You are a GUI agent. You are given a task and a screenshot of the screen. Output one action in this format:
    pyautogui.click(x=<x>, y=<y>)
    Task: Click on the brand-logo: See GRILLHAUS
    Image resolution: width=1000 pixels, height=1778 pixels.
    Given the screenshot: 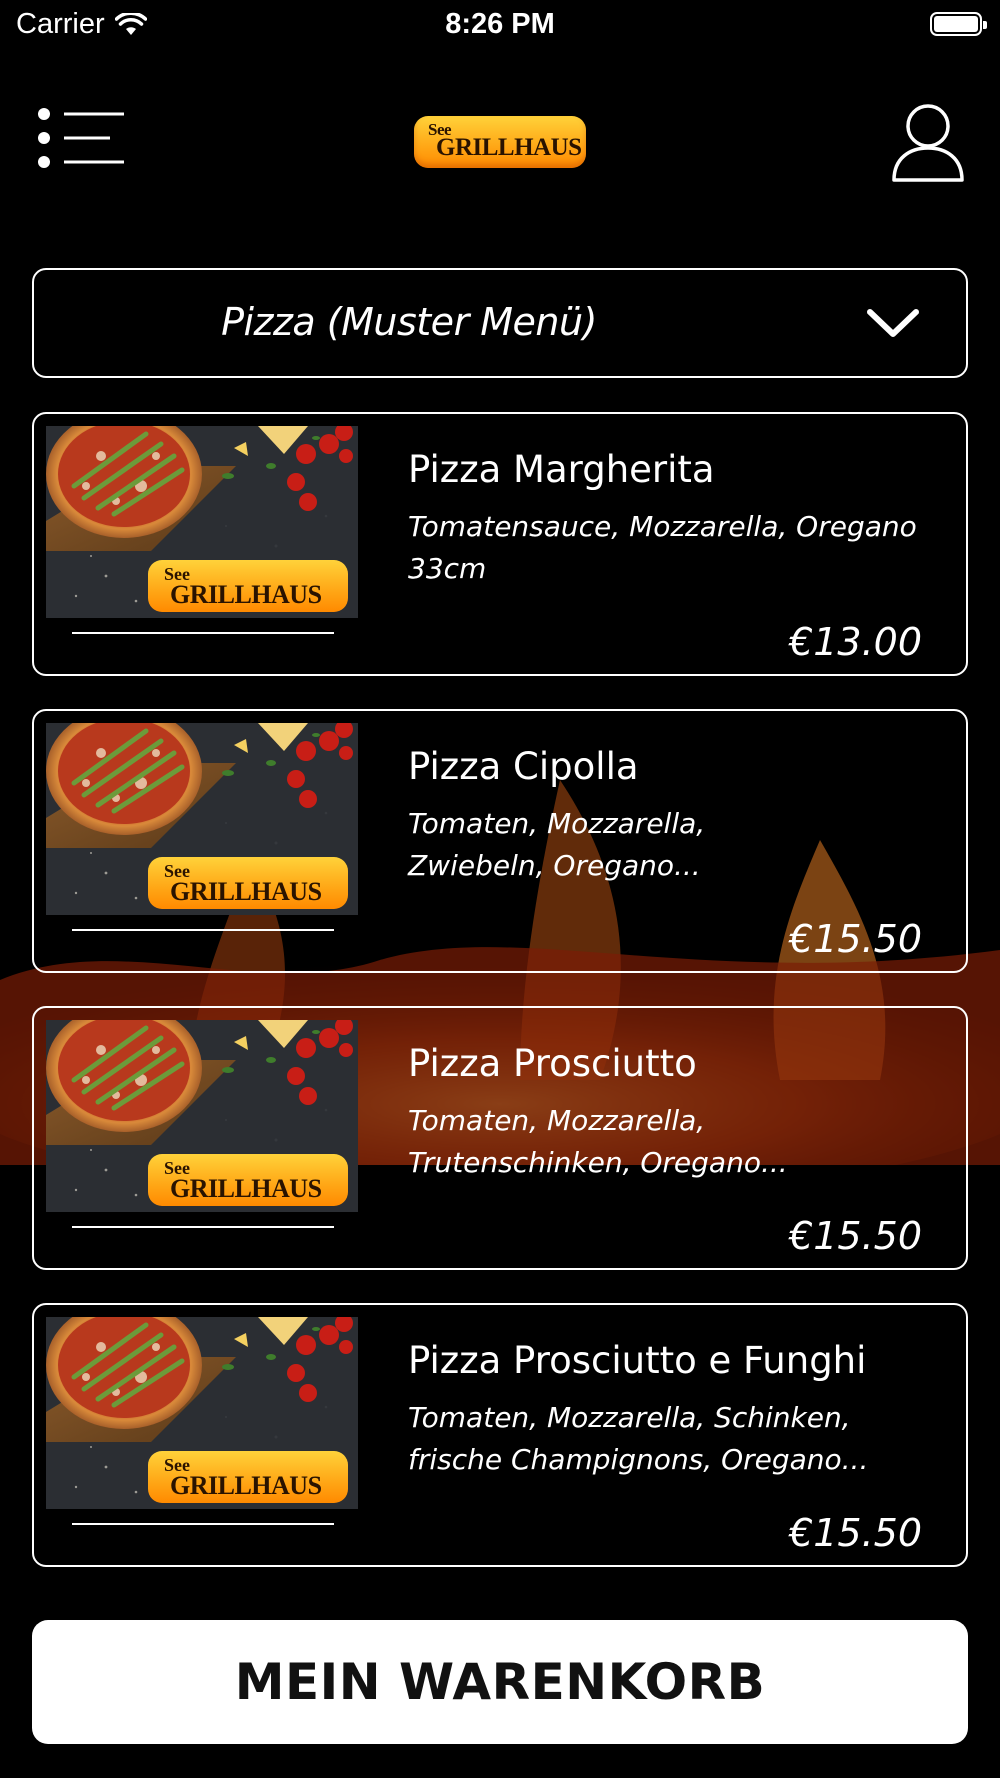 What is the action you would take?
    pyautogui.click(x=500, y=142)
    